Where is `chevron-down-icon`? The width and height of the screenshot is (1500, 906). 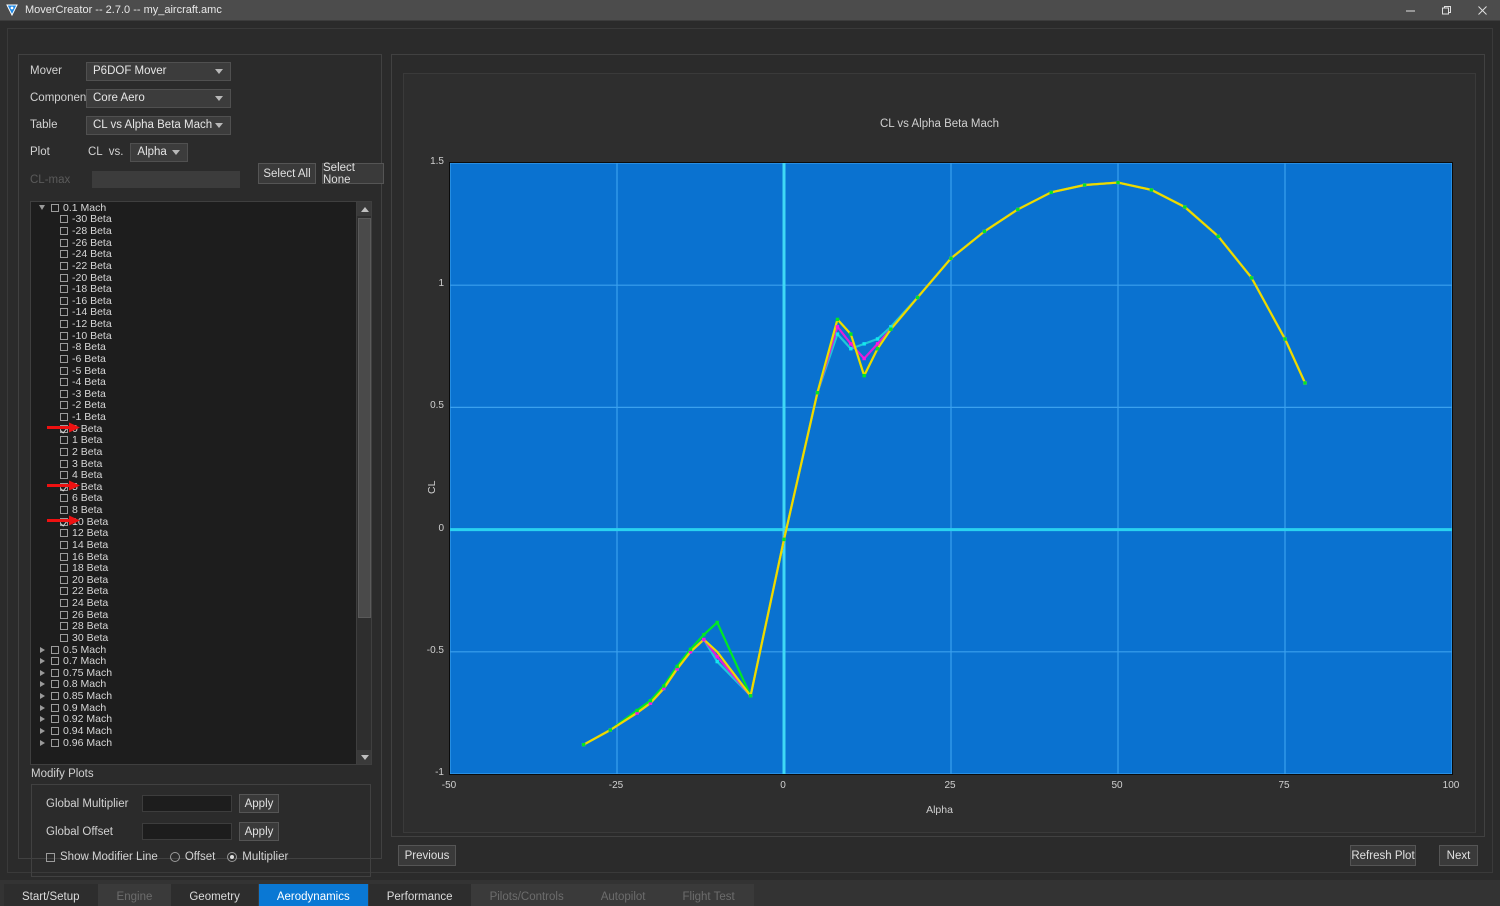 chevron-down-icon is located at coordinates (42, 208).